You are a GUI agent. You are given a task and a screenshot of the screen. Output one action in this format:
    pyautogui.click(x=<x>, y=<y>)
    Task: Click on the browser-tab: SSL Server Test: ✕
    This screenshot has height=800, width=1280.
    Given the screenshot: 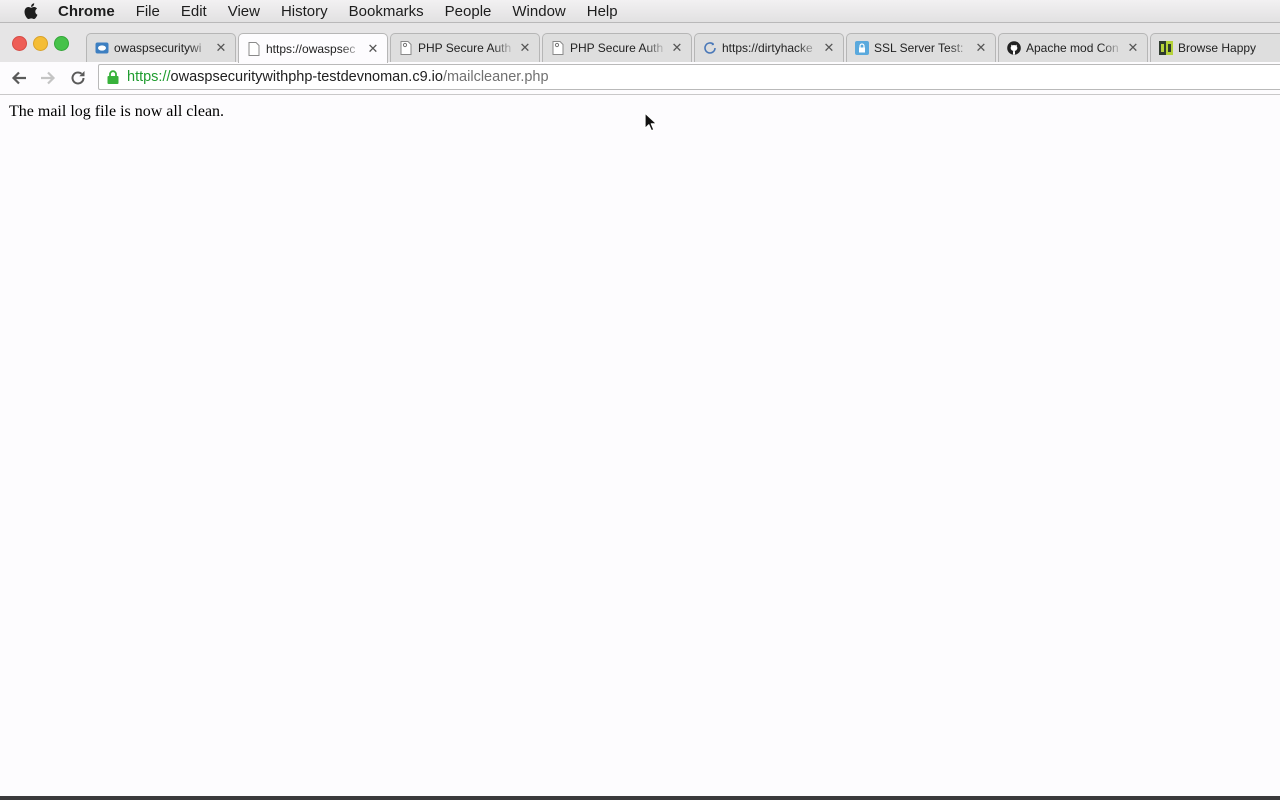 What is the action you would take?
    pyautogui.click(x=921, y=47)
    